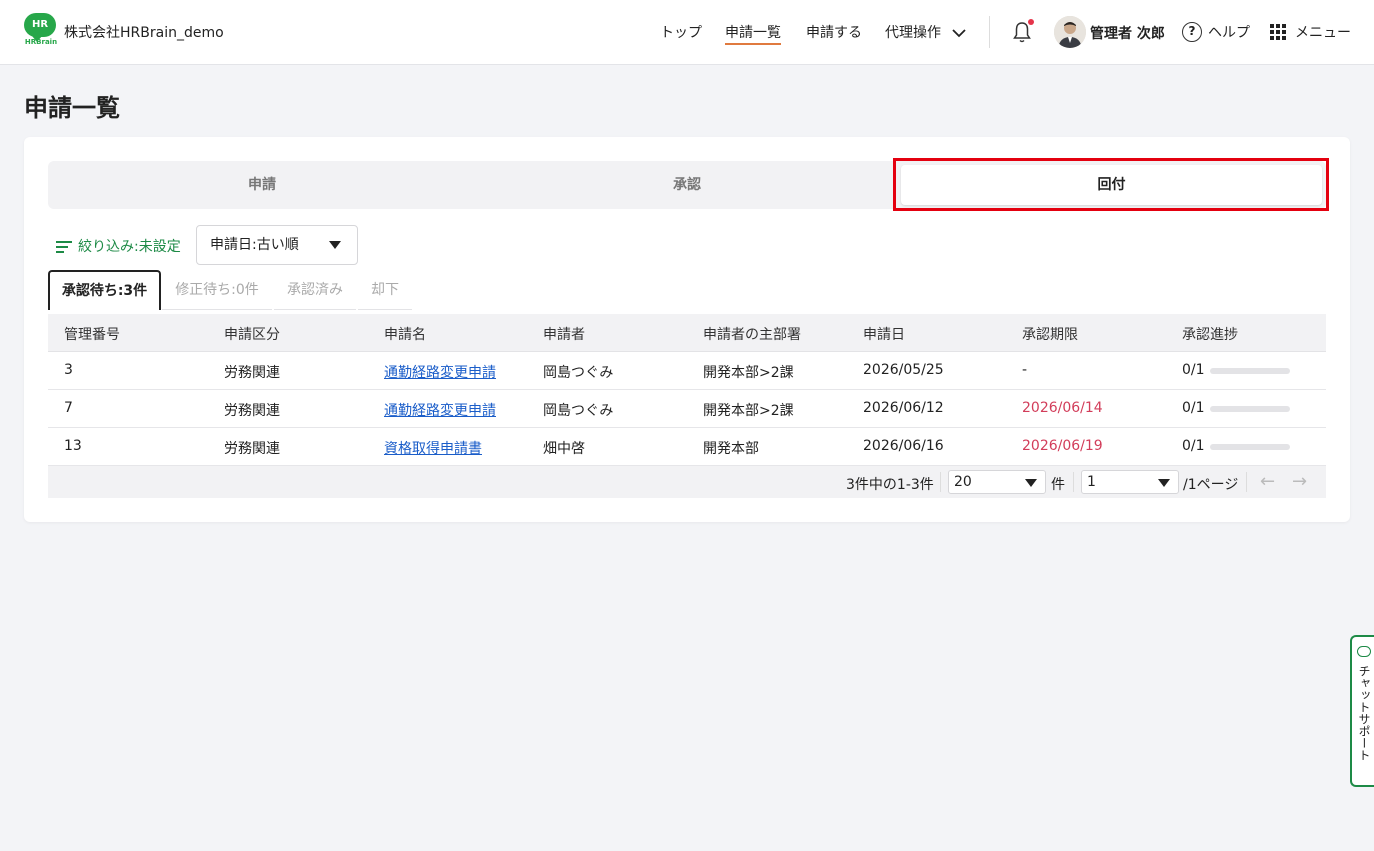  What do you see at coordinates (1091, 482) in the screenshot?
I see `page-value: 1` at bounding box center [1091, 482].